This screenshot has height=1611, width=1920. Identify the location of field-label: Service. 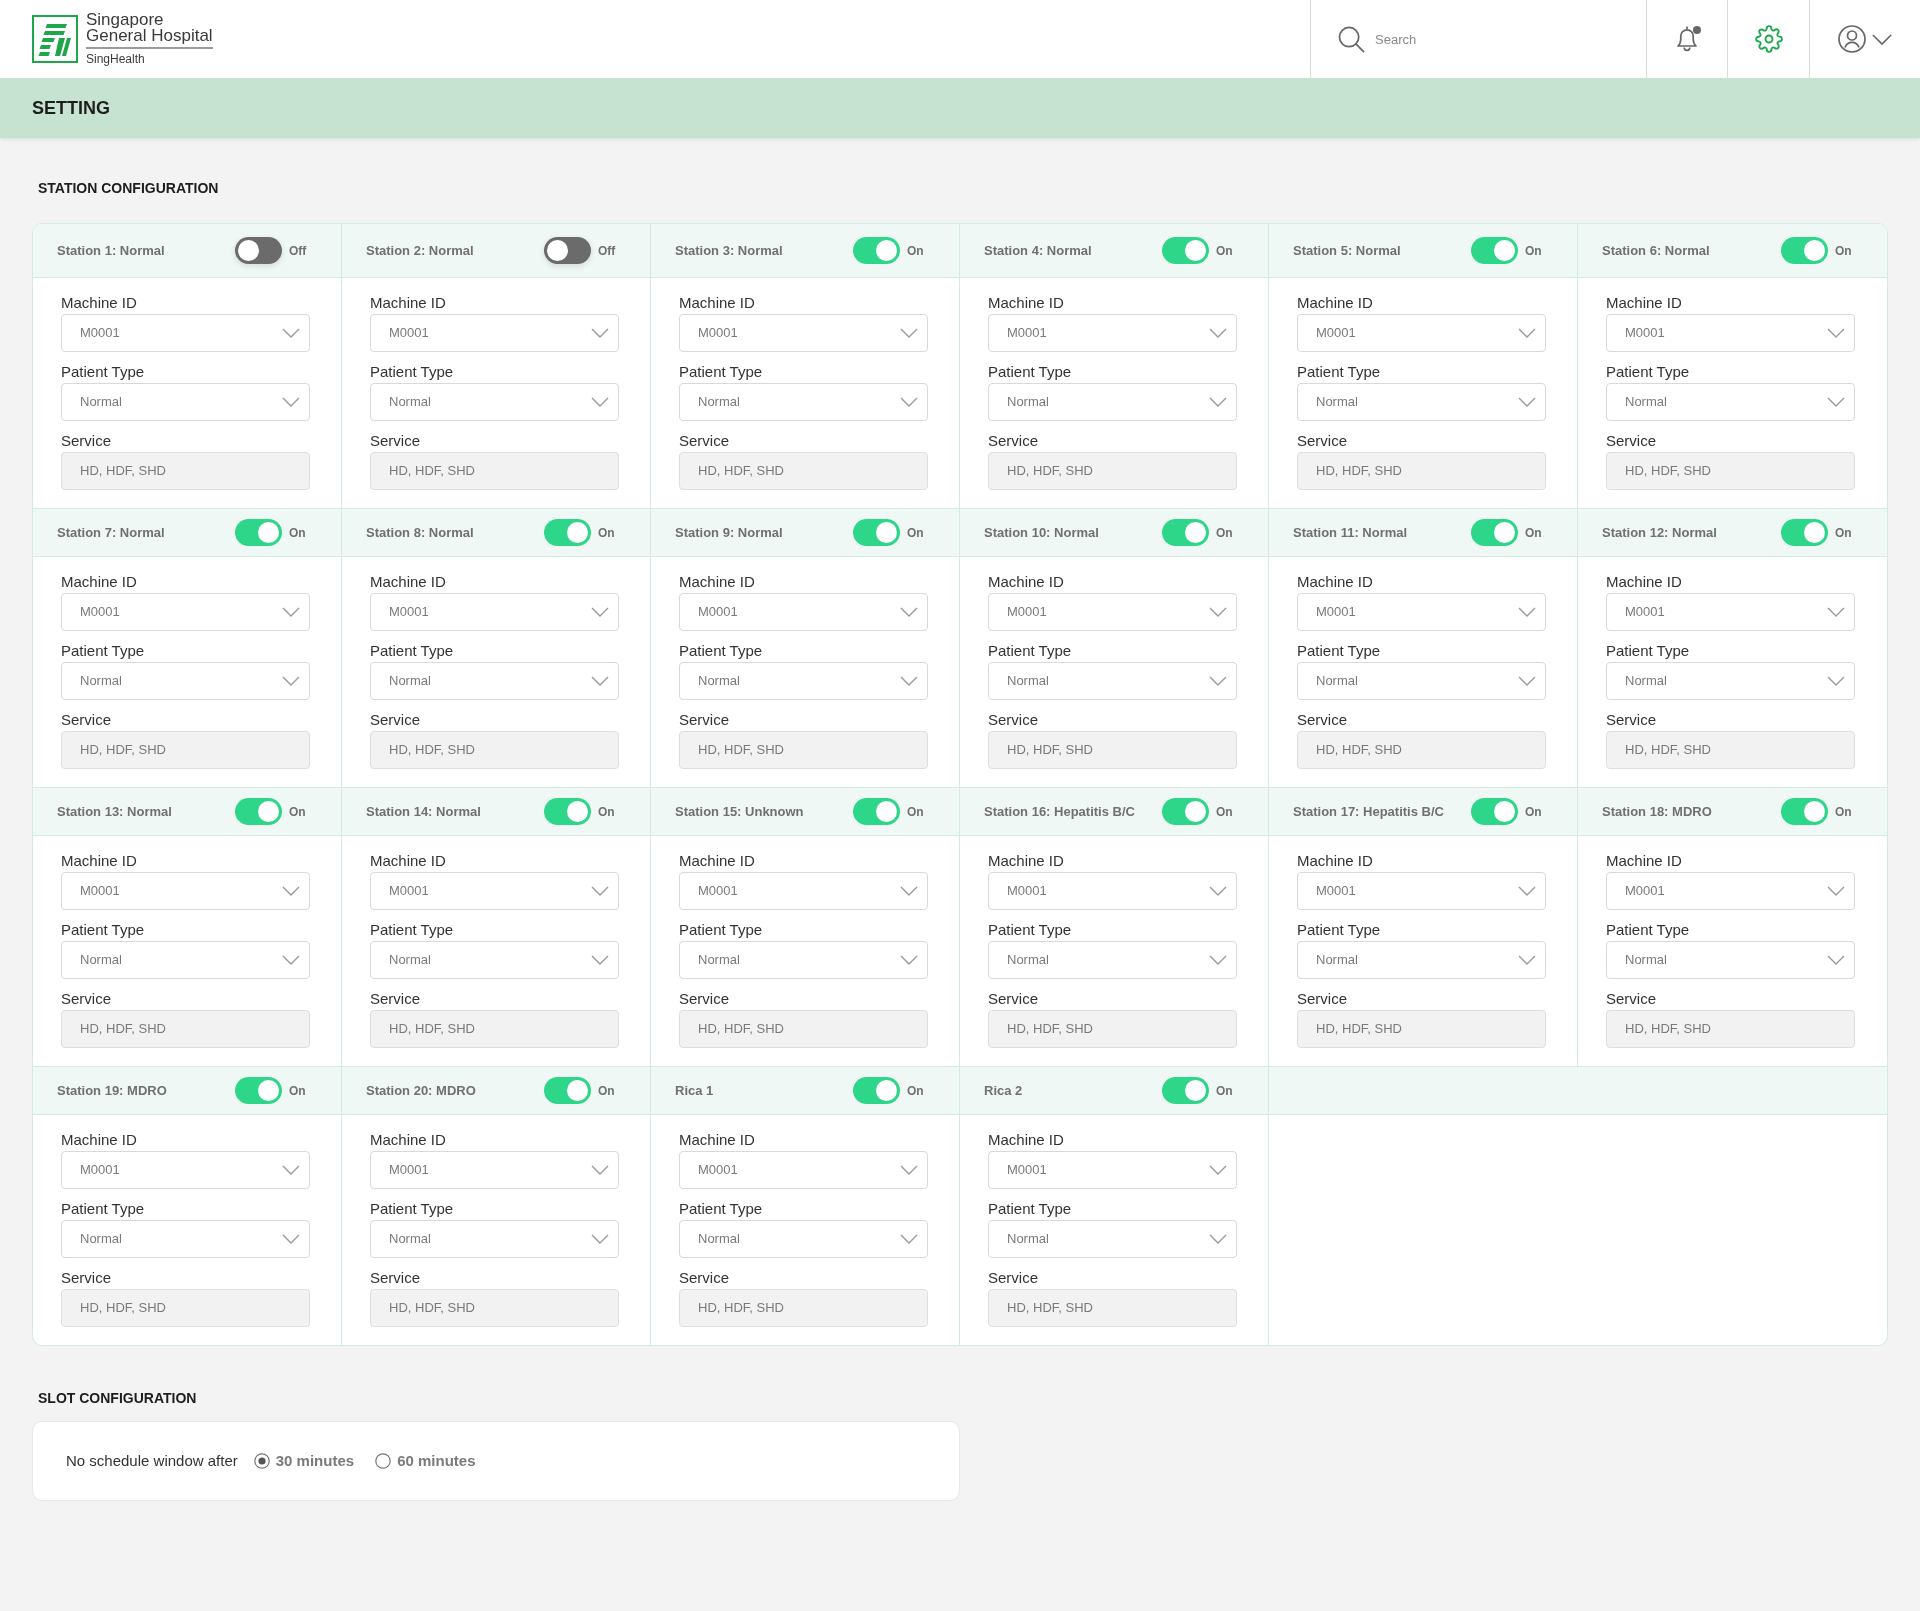
(1322, 441).